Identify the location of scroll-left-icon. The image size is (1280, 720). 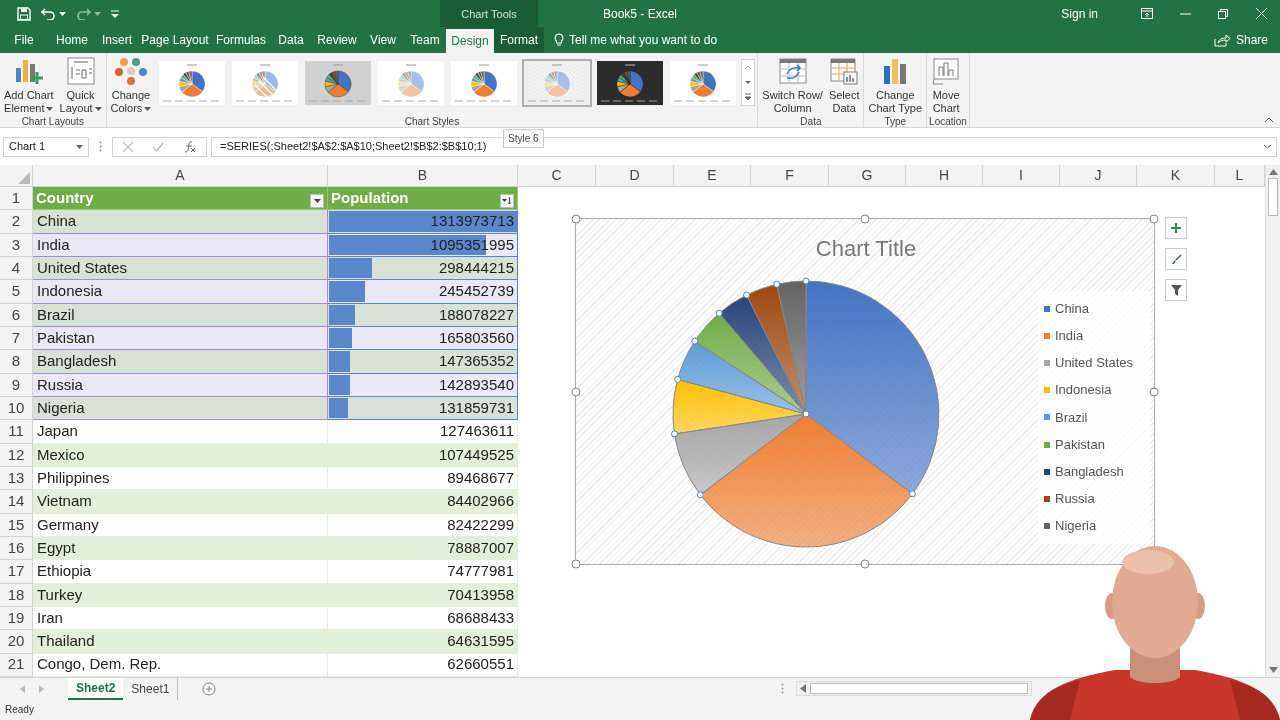
(803, 689).